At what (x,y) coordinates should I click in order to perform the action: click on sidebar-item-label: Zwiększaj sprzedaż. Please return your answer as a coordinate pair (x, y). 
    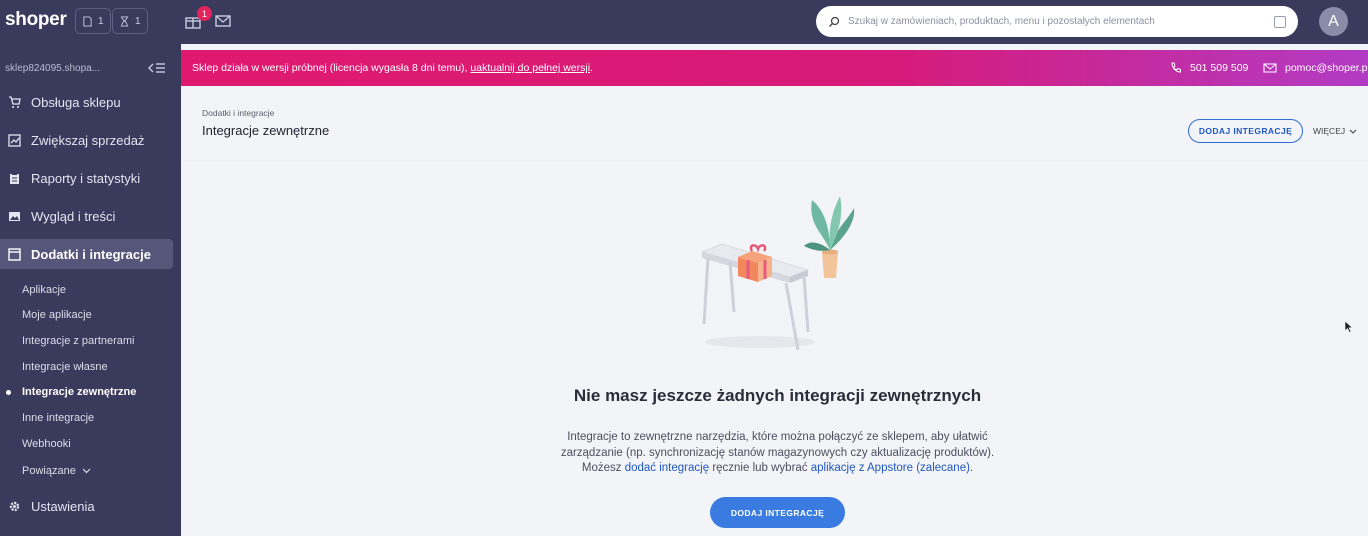
    Looking at the image, I should click on (88, 140).